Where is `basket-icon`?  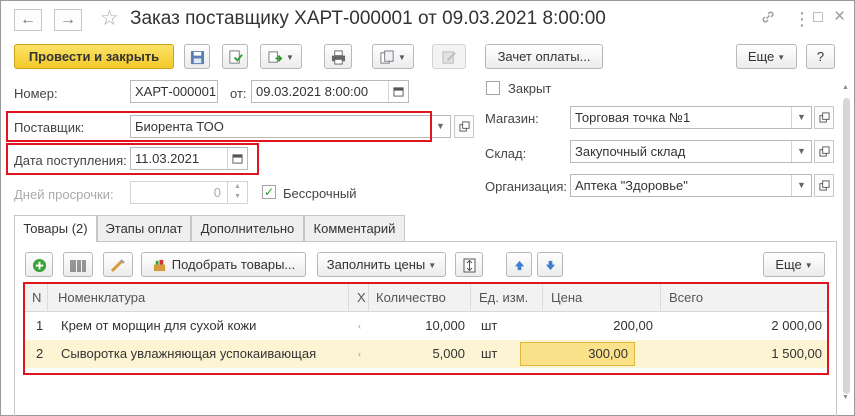 basket-icon is located at coordinates (159, 265).